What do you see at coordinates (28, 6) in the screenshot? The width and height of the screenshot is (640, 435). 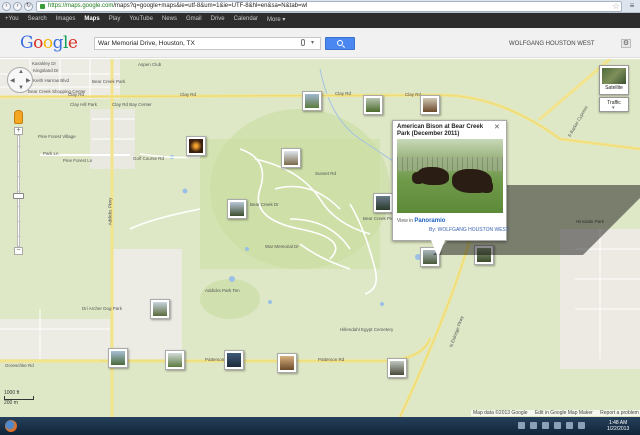 I see `reload-button: ↻` at bounding box center [28, 6].